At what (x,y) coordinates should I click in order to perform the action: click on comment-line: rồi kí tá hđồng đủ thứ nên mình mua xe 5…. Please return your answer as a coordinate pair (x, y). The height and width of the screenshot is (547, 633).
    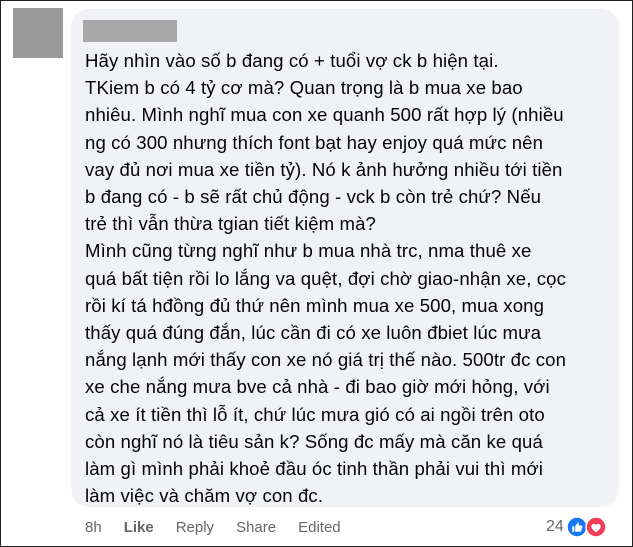
    Looking at the image, I should click on (315, 305).